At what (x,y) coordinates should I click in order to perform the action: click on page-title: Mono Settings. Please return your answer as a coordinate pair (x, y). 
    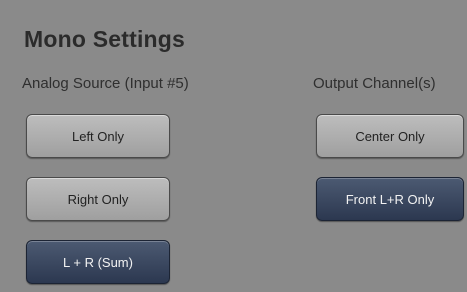
    Looking at the image, I should click on (105, 39).